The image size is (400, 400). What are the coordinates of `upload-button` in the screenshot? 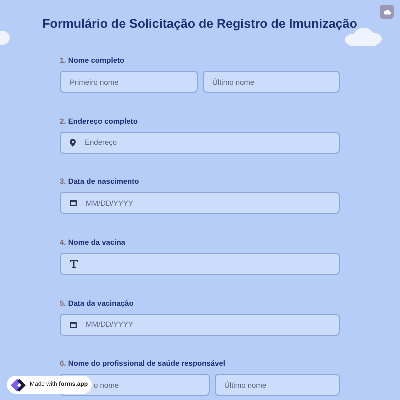 It's located at (387, 12).